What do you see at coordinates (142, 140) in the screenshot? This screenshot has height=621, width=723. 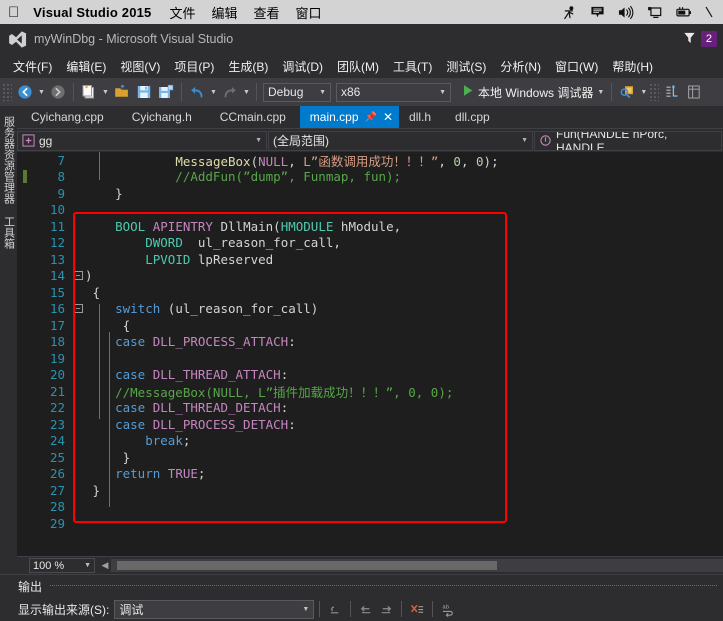 I see `navbar-project-combo: gg ▼` at bounding box center [142, 140].